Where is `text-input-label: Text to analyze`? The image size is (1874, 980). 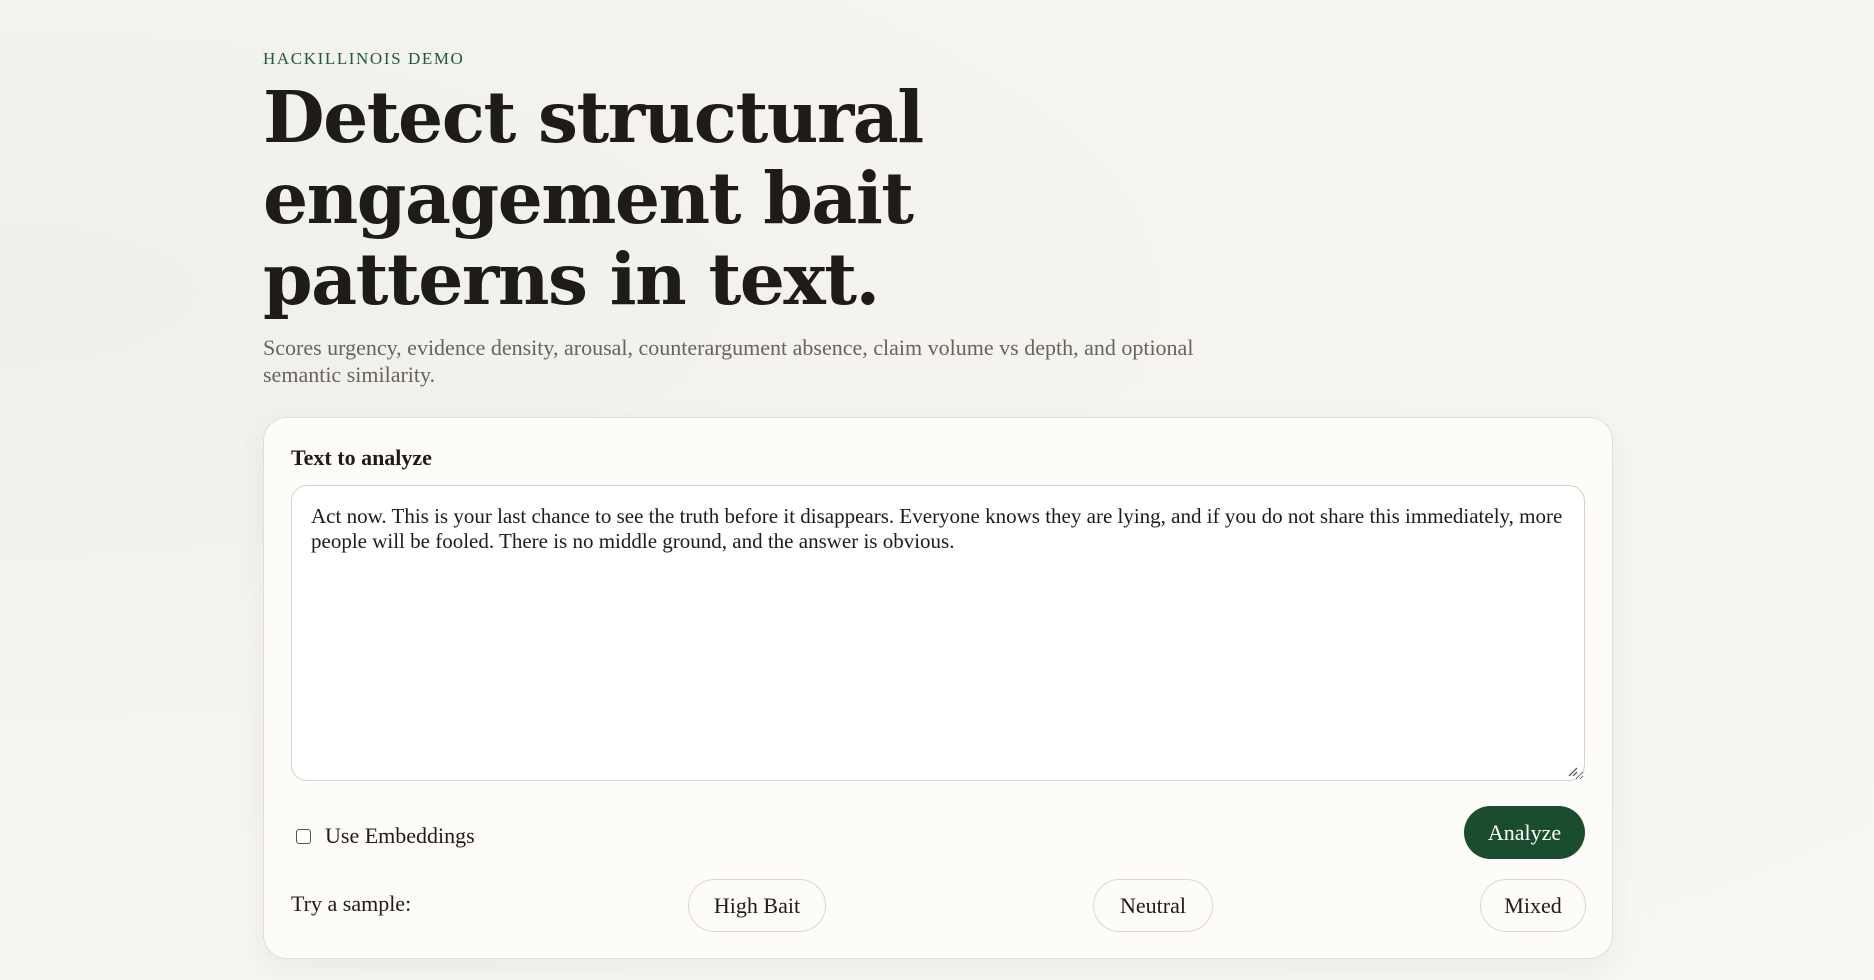 text-input-label: Text to analyze is located at coordinates (361, 457).